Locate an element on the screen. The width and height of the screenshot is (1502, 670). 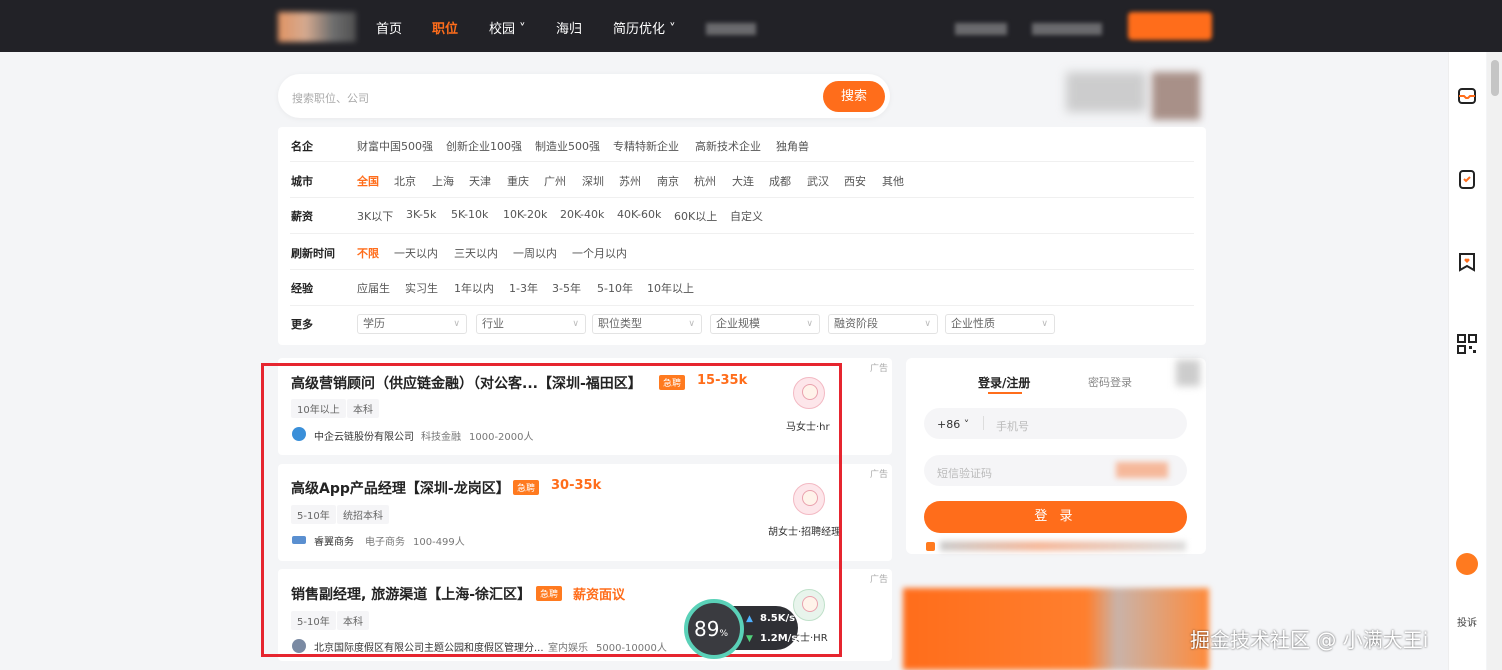
nav-user-button is located at coordinates (1170, 26).